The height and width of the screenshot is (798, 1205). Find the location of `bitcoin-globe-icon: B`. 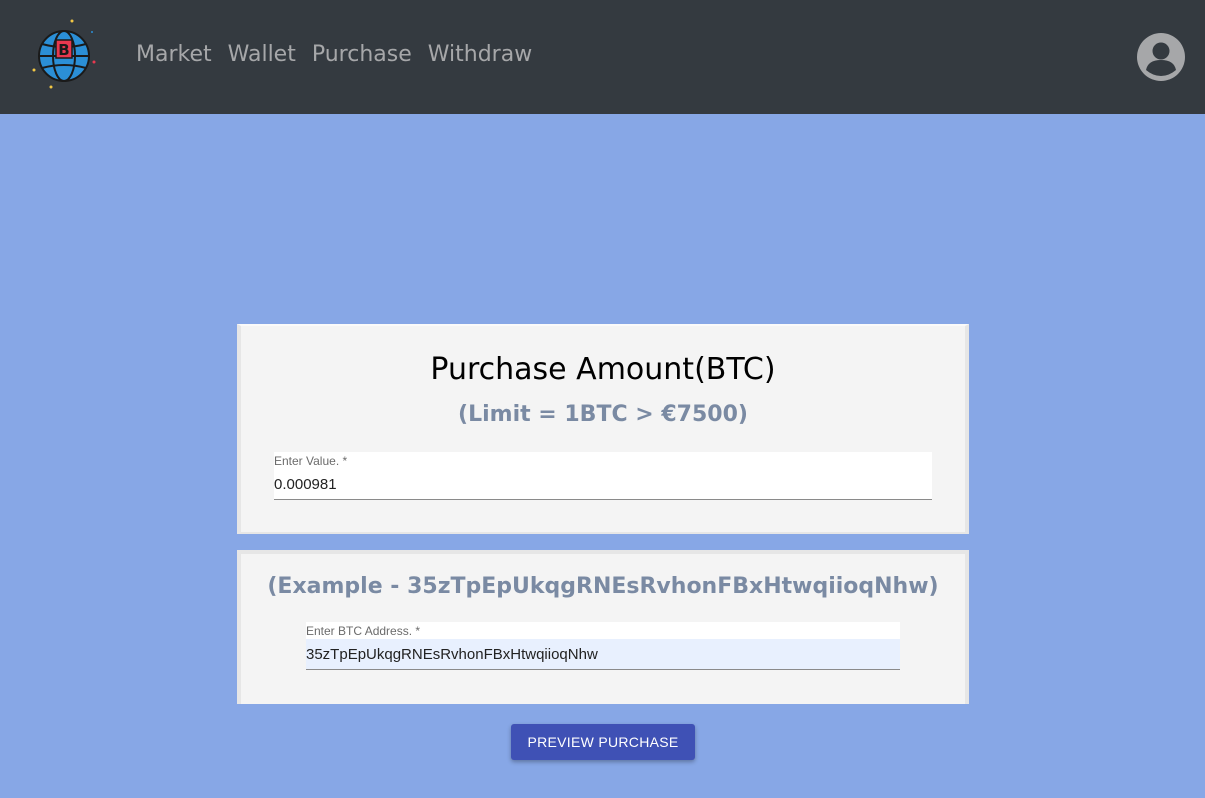

bitcoin-globe-icon: B is located at coordinates (64, 54).